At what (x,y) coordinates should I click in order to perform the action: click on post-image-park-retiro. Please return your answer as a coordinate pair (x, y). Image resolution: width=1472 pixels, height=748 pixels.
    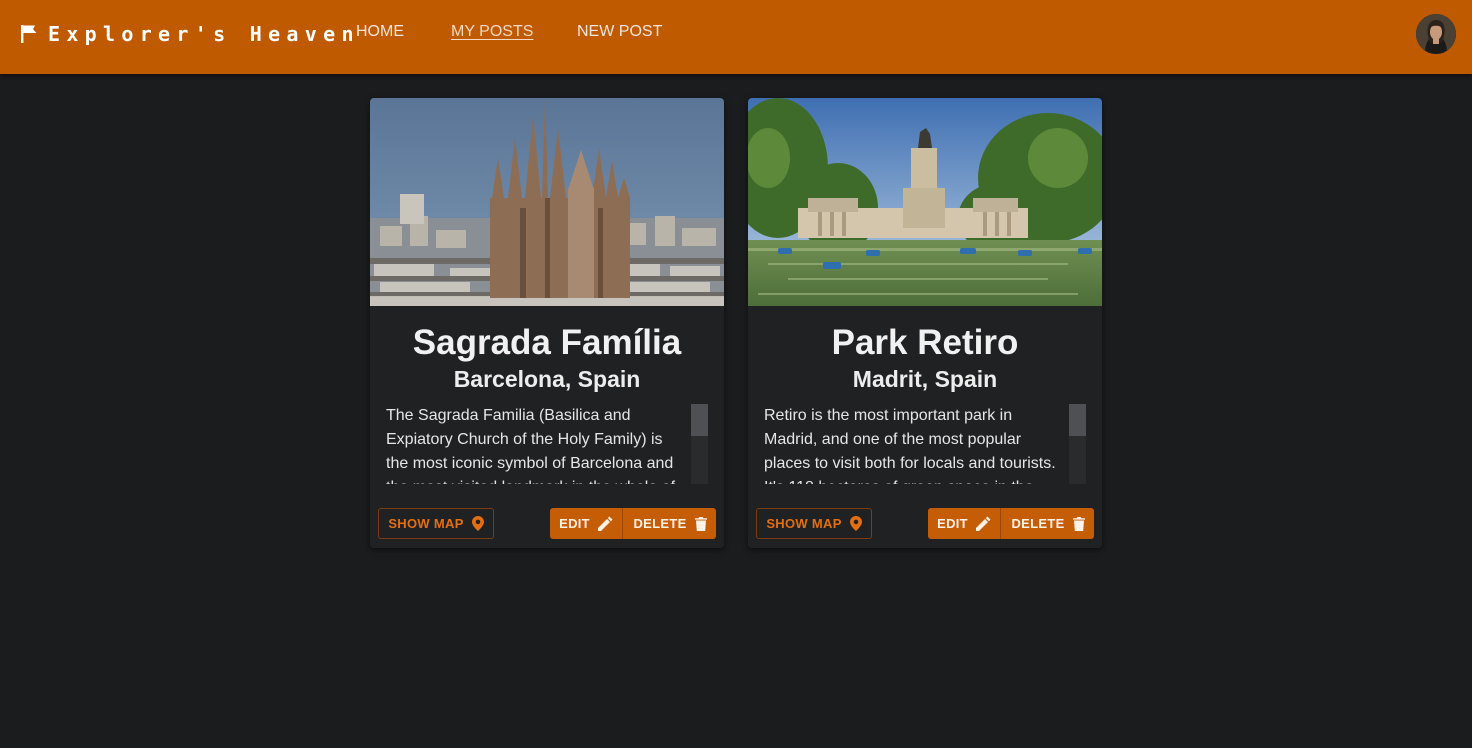
    Looking at the image, I should click on (925, 202).